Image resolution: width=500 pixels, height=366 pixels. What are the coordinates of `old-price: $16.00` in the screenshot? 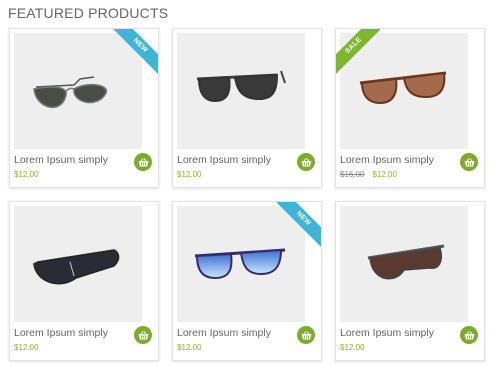 It's located at (352, 174).